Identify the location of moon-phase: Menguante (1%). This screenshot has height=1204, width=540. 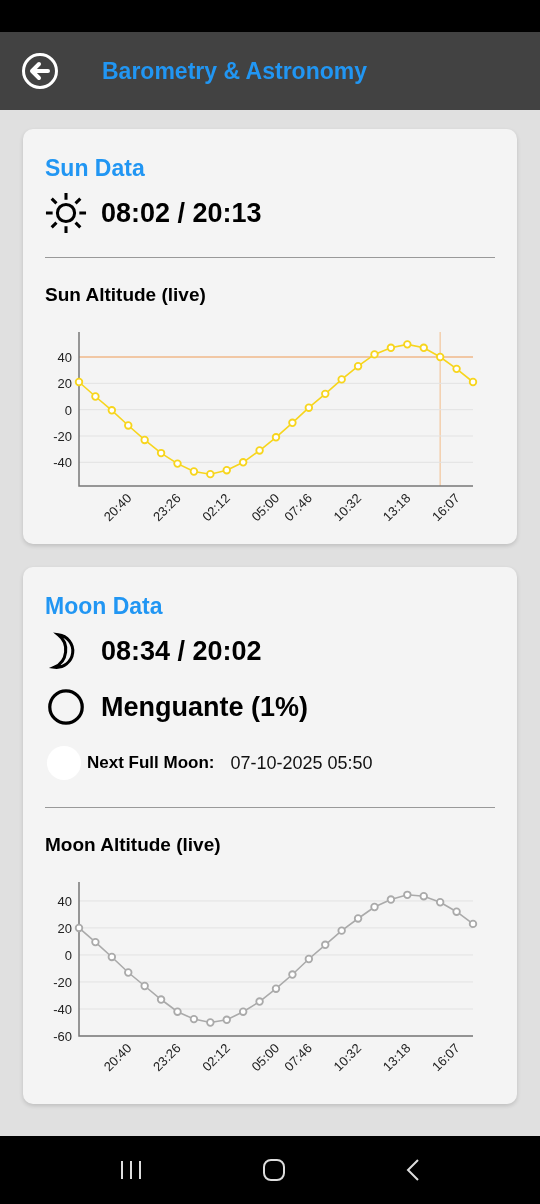
(204, 707).